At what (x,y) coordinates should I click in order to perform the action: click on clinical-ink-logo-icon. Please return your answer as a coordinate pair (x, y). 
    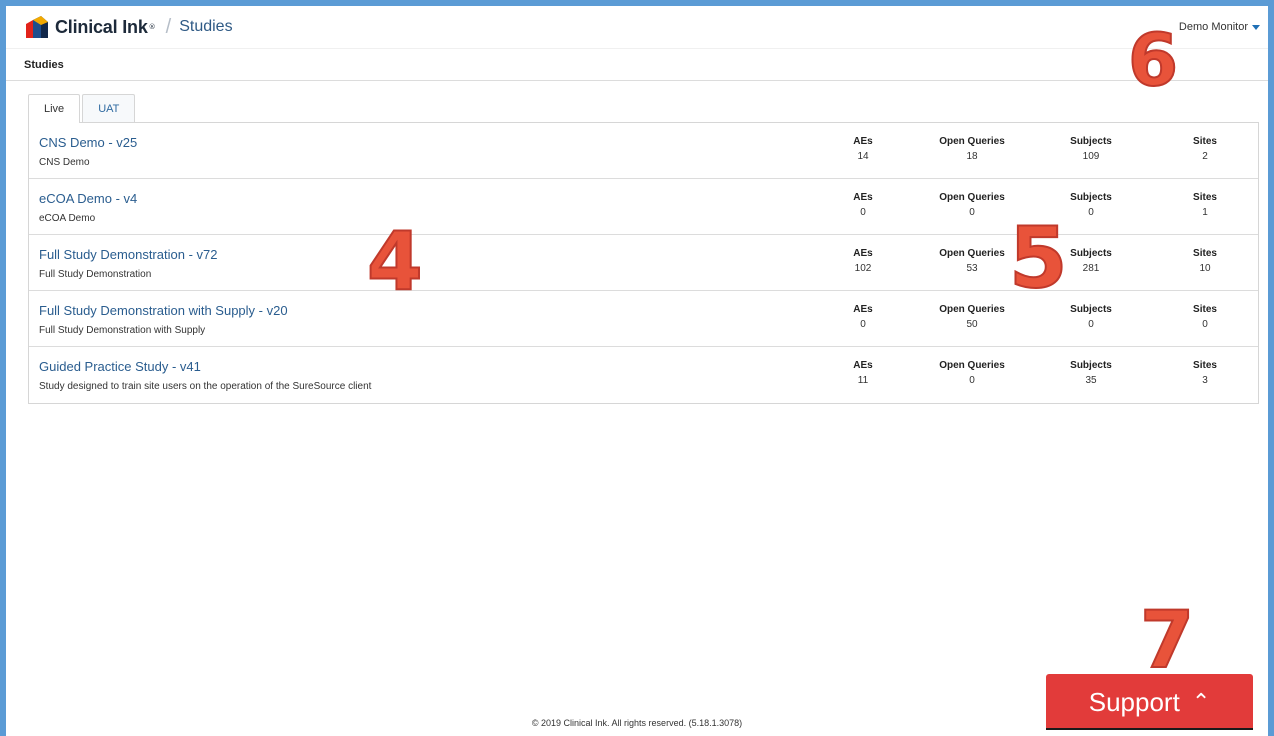
    Looking at the image, I should click on (37, 27).